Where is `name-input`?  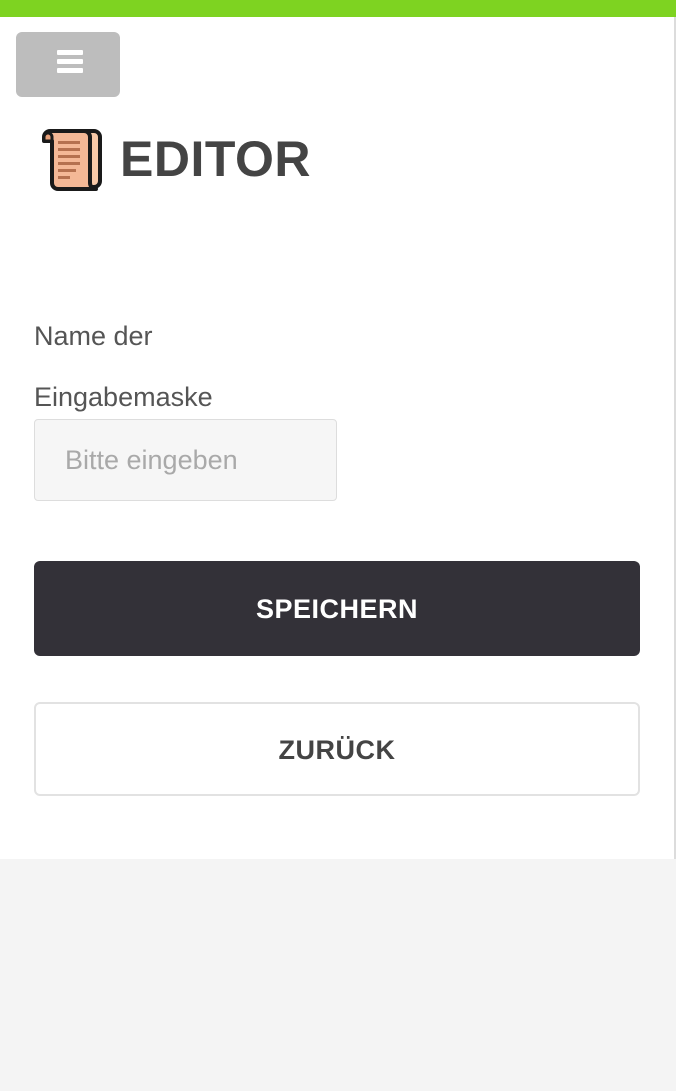
name-input is located at coordinates (185, 460).